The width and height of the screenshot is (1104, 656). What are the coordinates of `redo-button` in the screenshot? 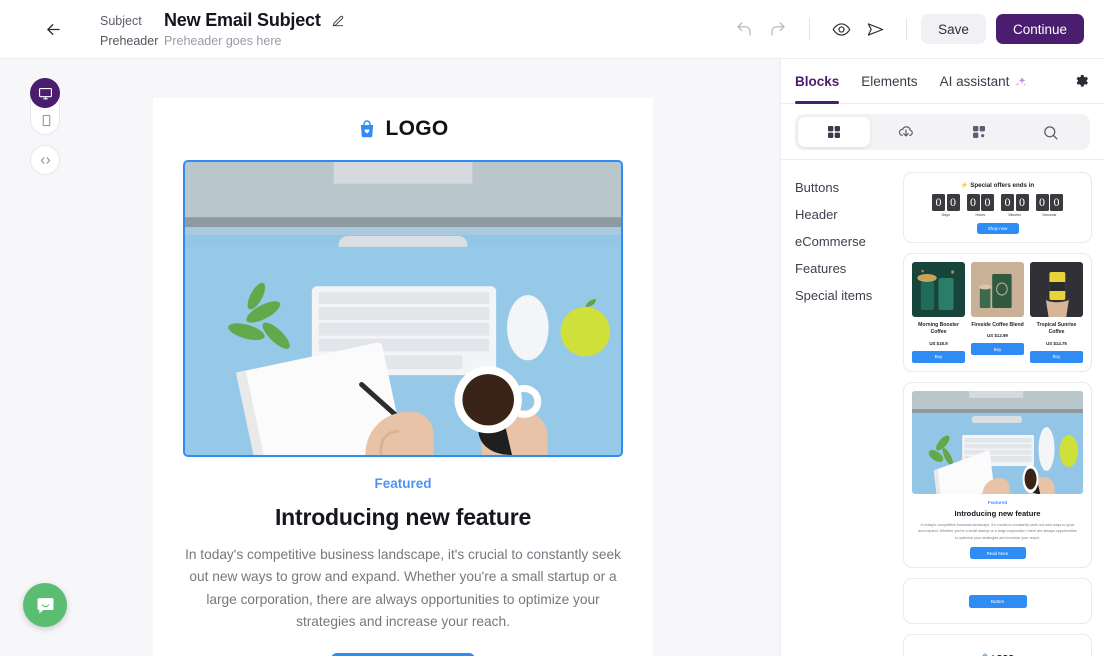 It's located at (778, 29).